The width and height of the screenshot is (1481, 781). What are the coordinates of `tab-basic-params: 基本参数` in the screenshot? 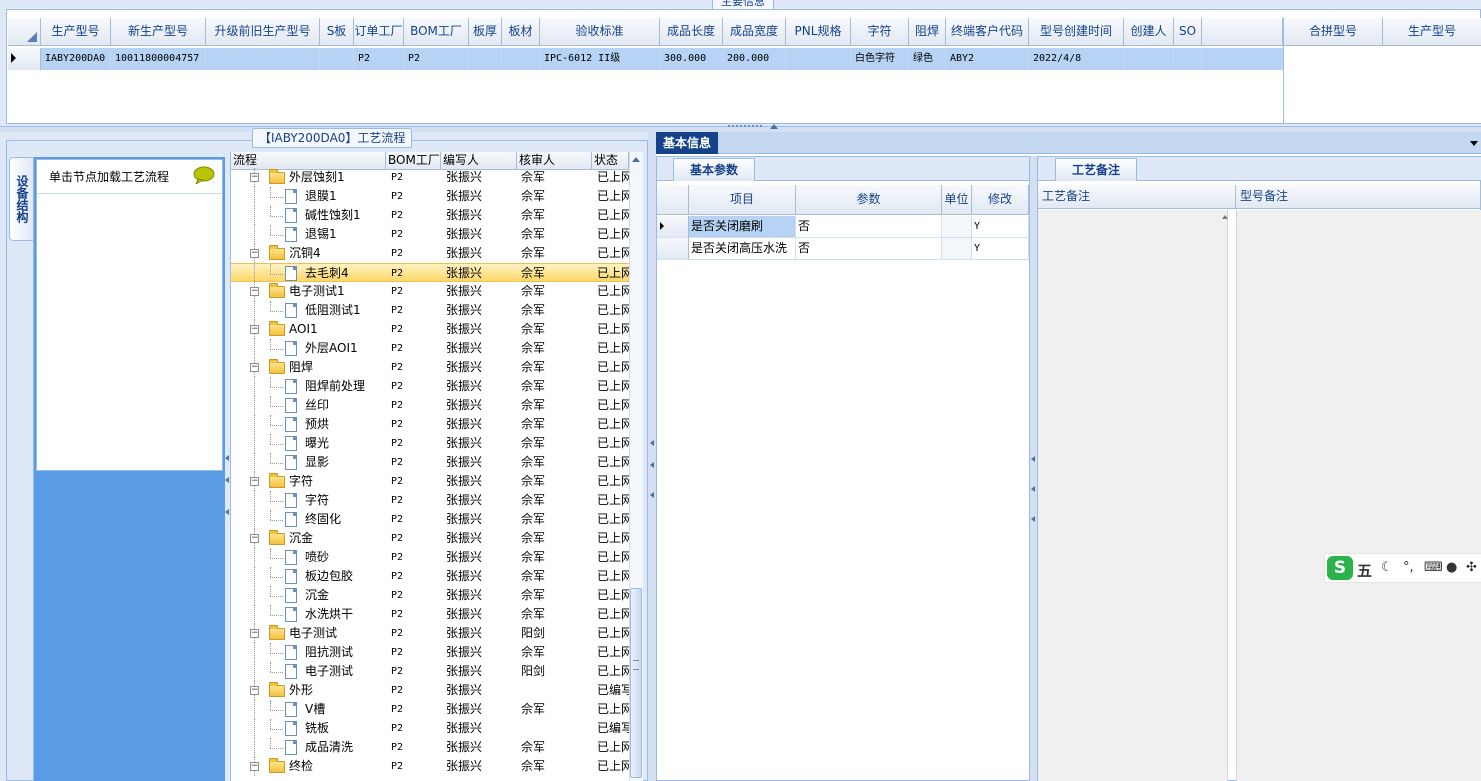 It's located at (714, 169).